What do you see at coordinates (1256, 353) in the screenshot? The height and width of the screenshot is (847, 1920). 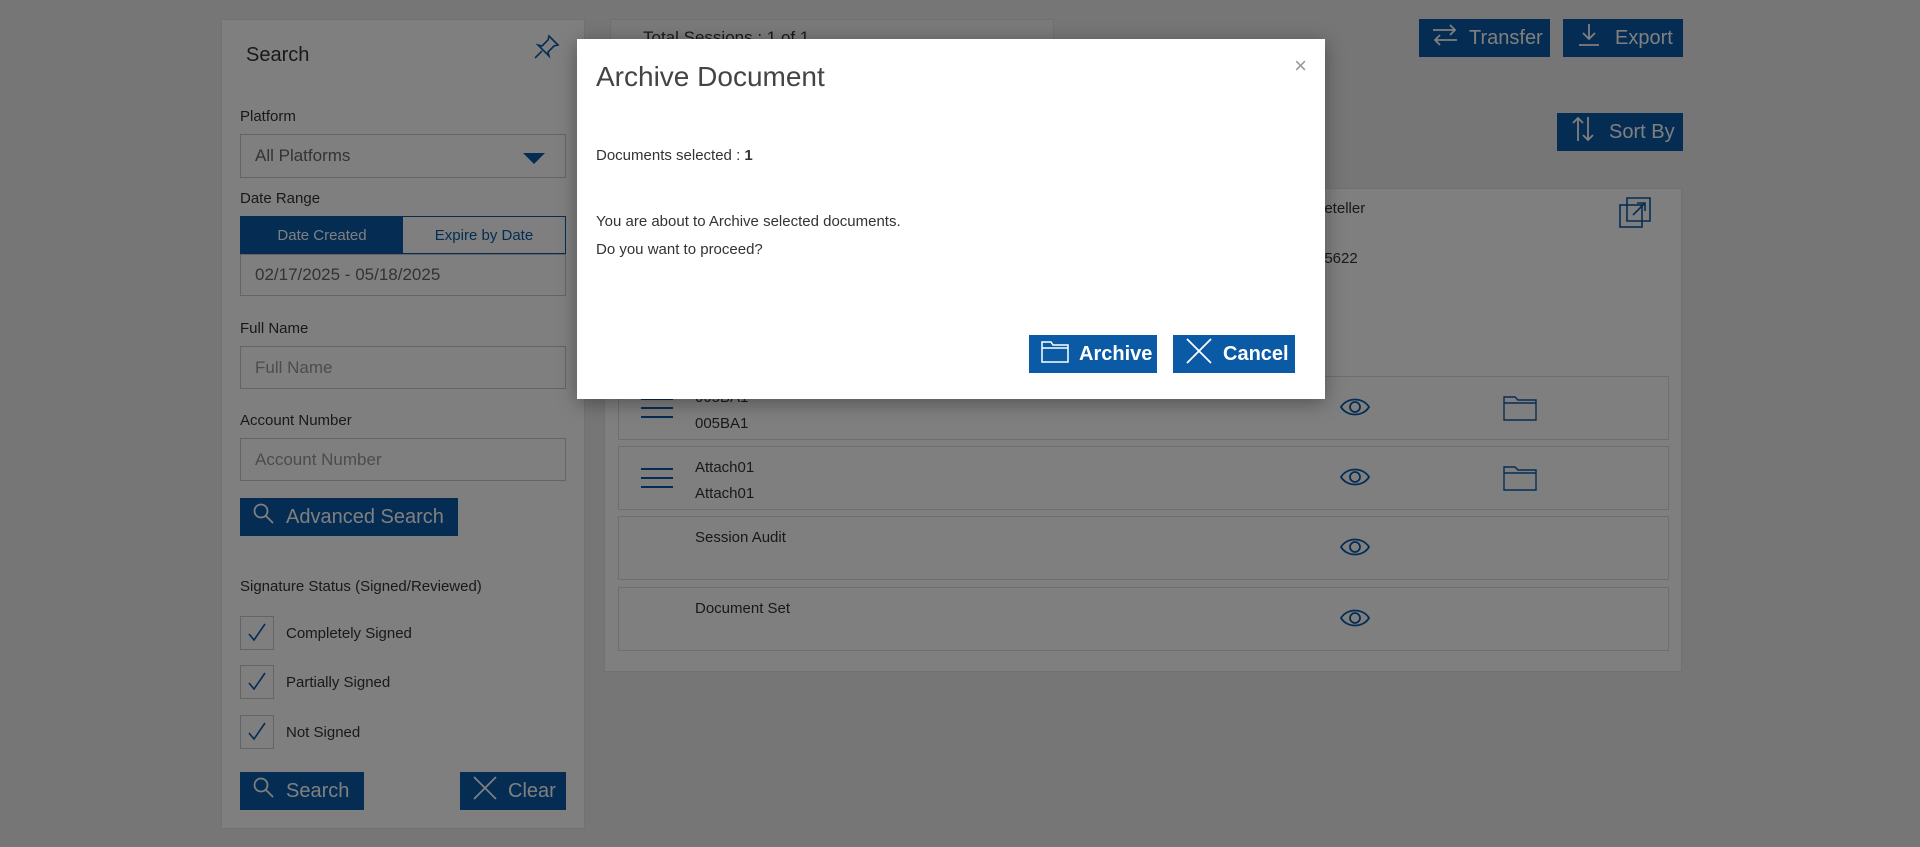 I see `cancel-button-label: Cancel` at bounding box center [1256, 353].